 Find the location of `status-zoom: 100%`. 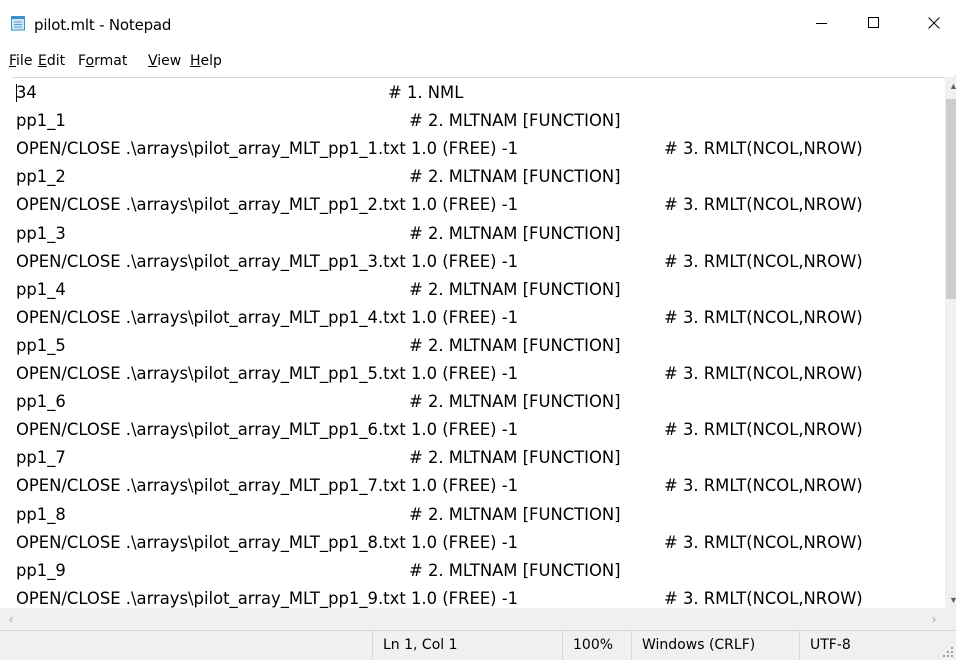

status-zoom: 100% is located at coordinates (596, 645).